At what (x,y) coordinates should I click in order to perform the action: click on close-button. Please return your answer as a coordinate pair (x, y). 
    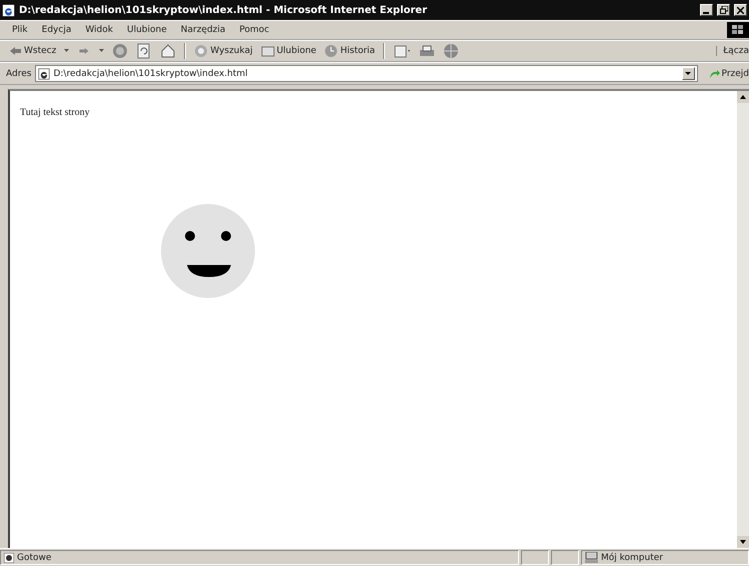
    Looking at the image, I should click on (740, 10).